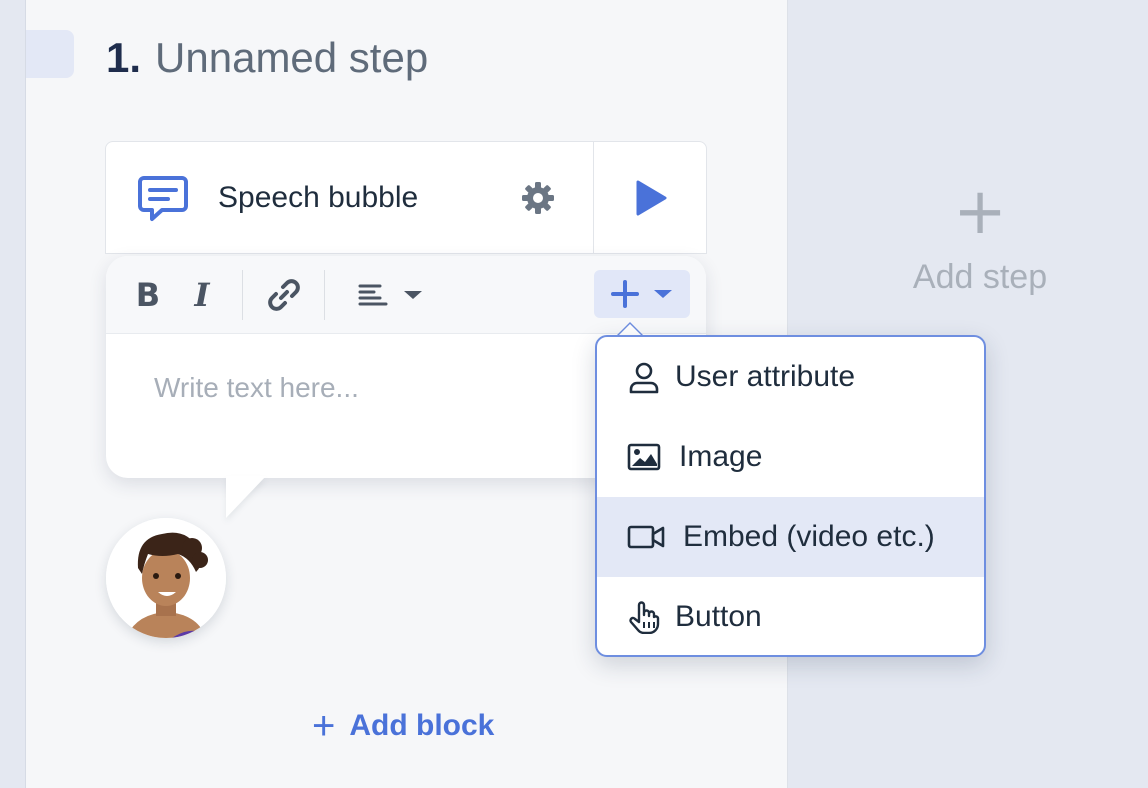 This screenshot has width=1148, height=788. I want to click on dropdown-caret, so click(630, 329).